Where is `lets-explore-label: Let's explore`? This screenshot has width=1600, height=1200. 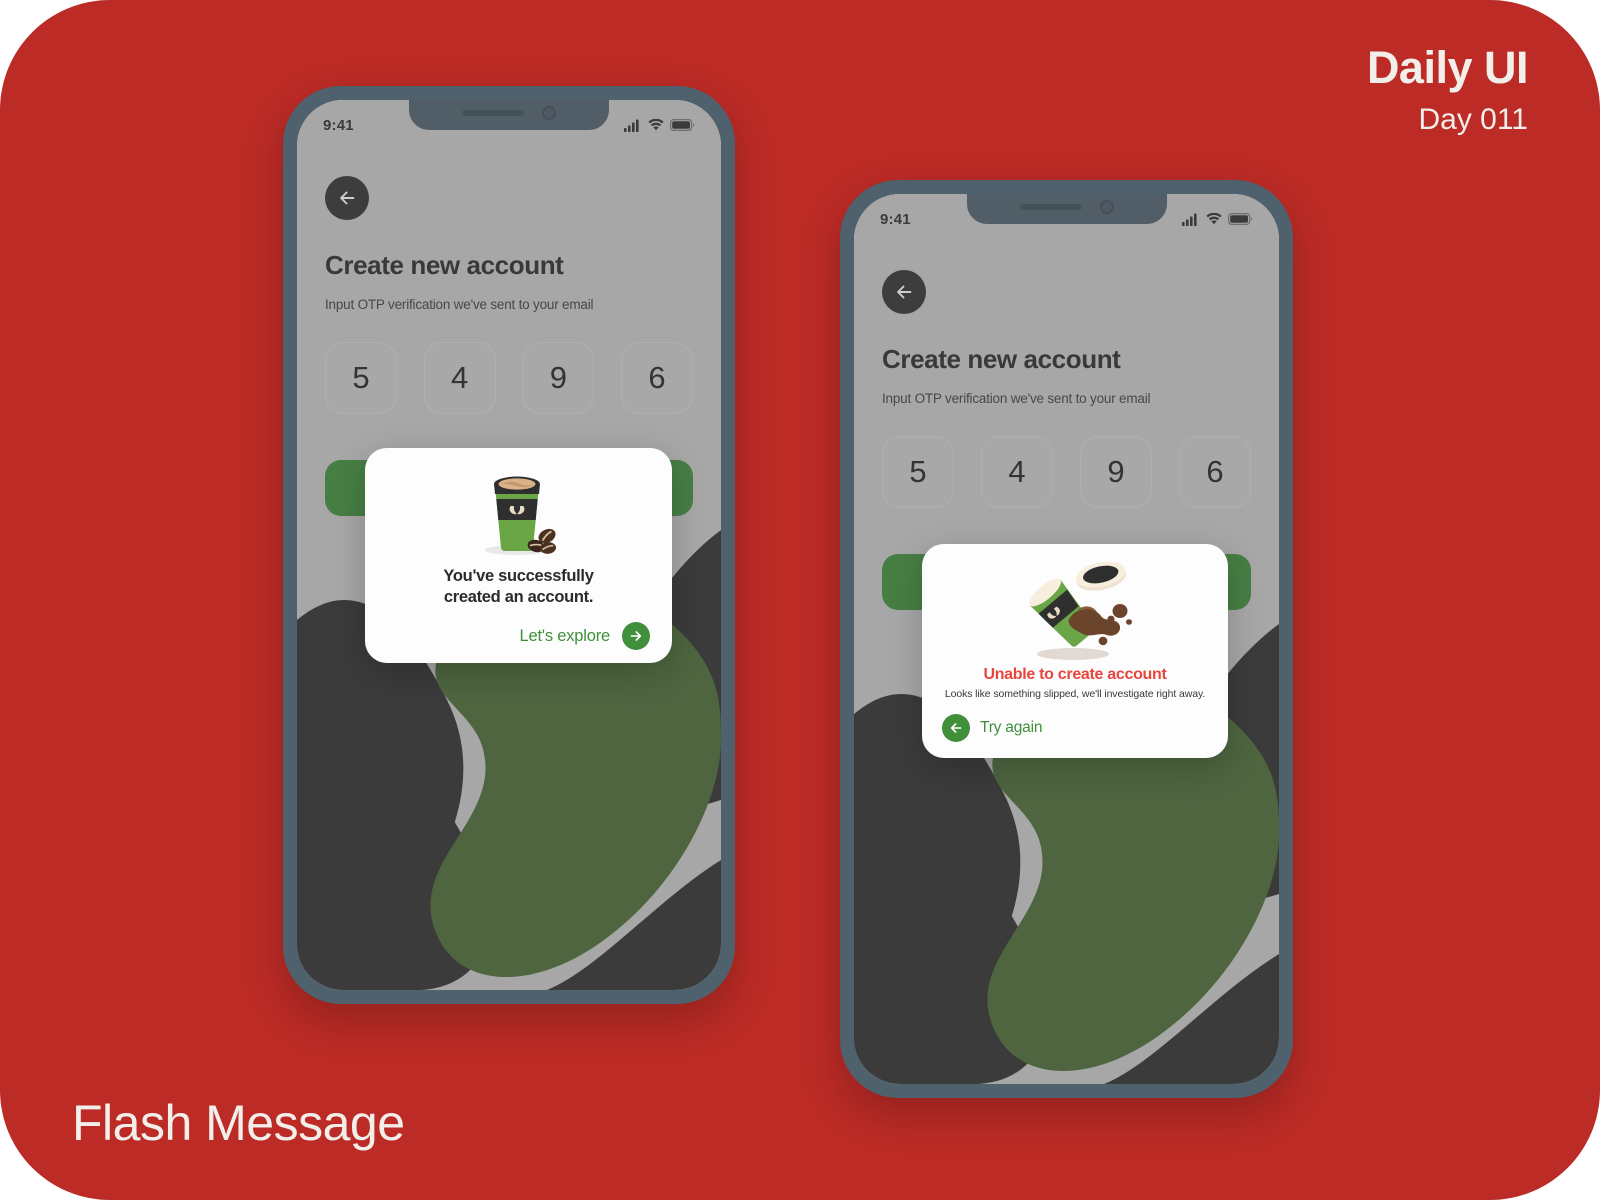 lets-explore-label: Let's explore is located at coordinates (565, 635).